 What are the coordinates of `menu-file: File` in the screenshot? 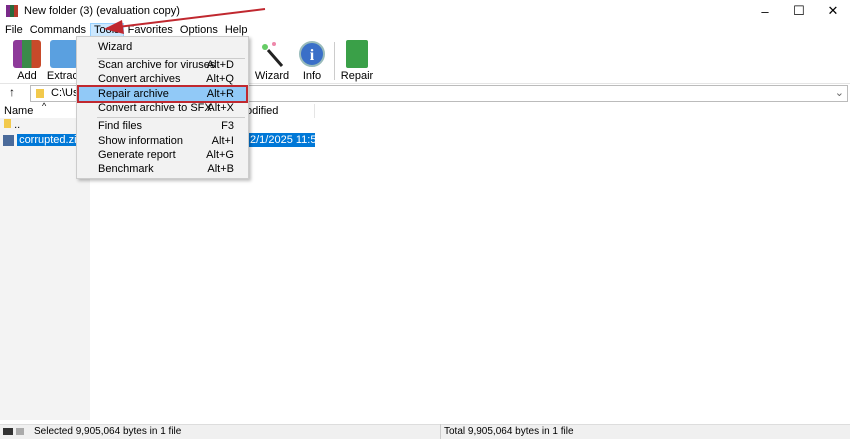 It's located at (13, 30).